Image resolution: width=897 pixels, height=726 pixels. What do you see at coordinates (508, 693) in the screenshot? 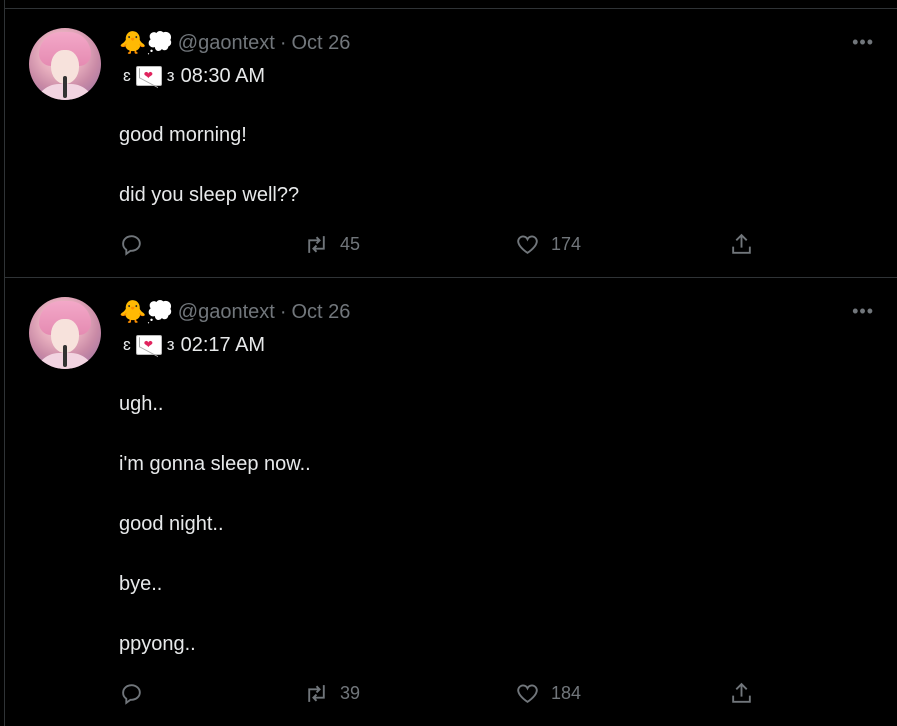
I see `tweet-actions: 39 184` at bounding box center [508, 693].